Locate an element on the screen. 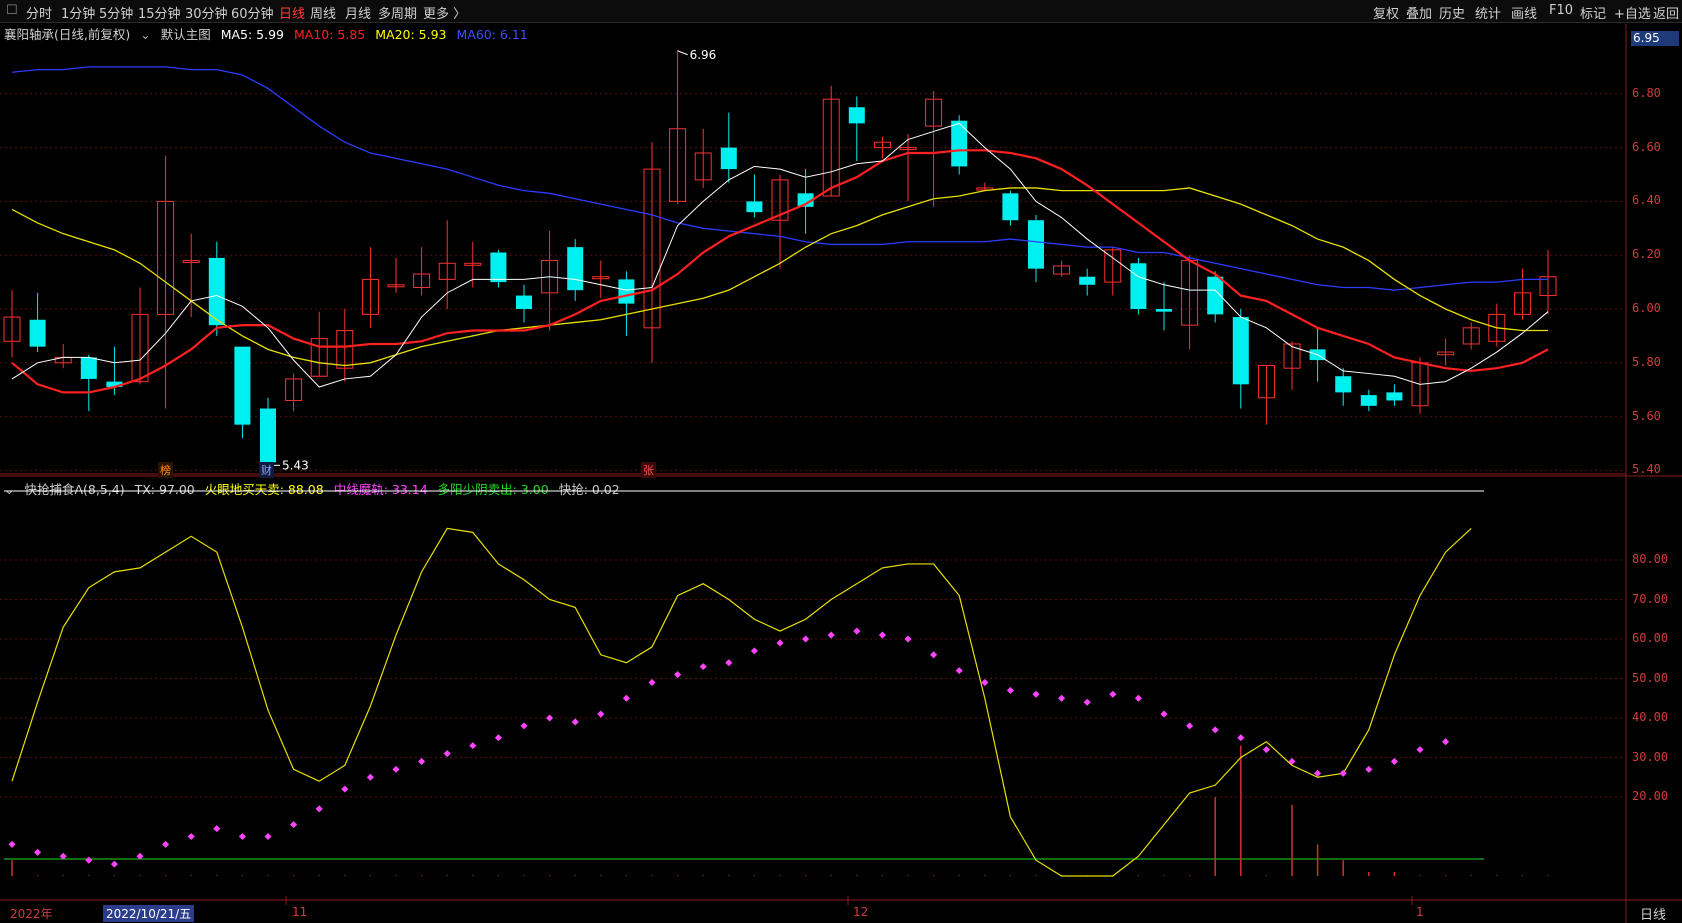  sub-tick-label: 50.00 is located at coordinates (1650, 677).